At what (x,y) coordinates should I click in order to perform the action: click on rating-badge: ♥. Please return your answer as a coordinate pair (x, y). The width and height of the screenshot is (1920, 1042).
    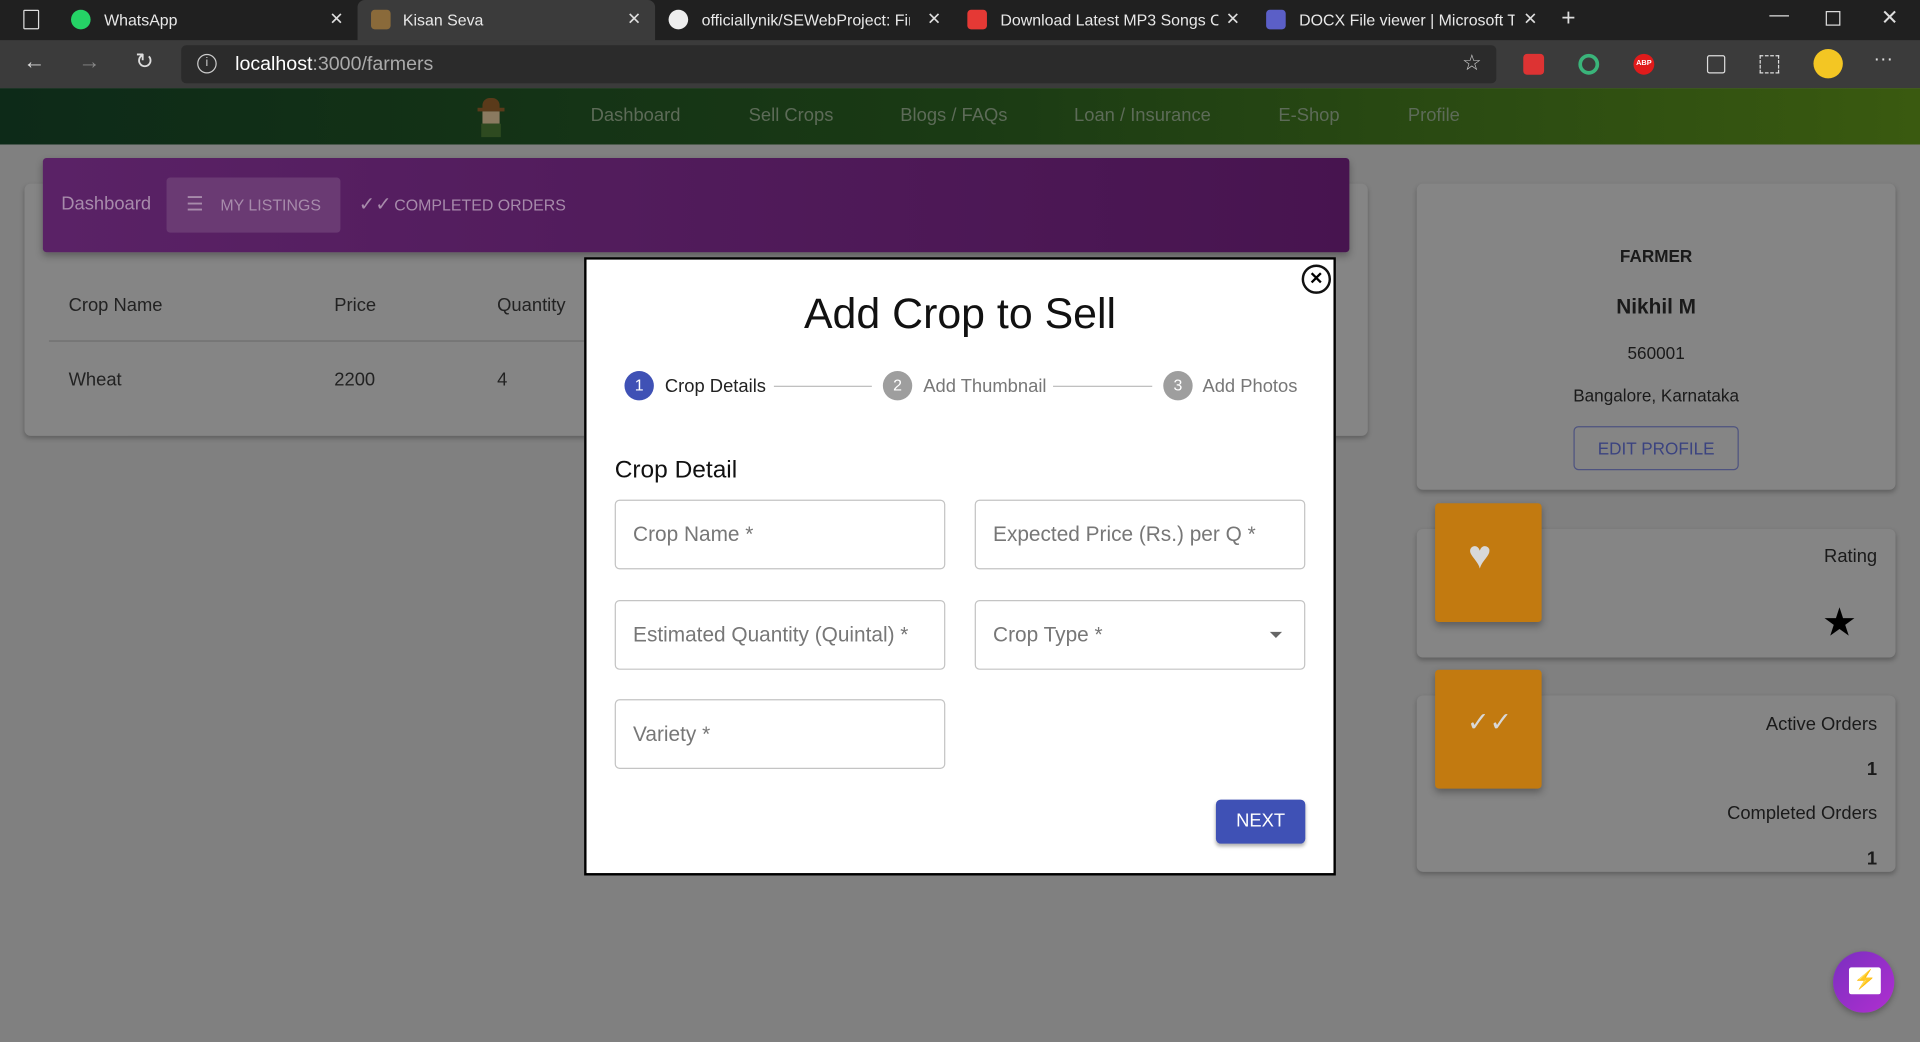
    Looking at the image, I should click on (1488, 563).